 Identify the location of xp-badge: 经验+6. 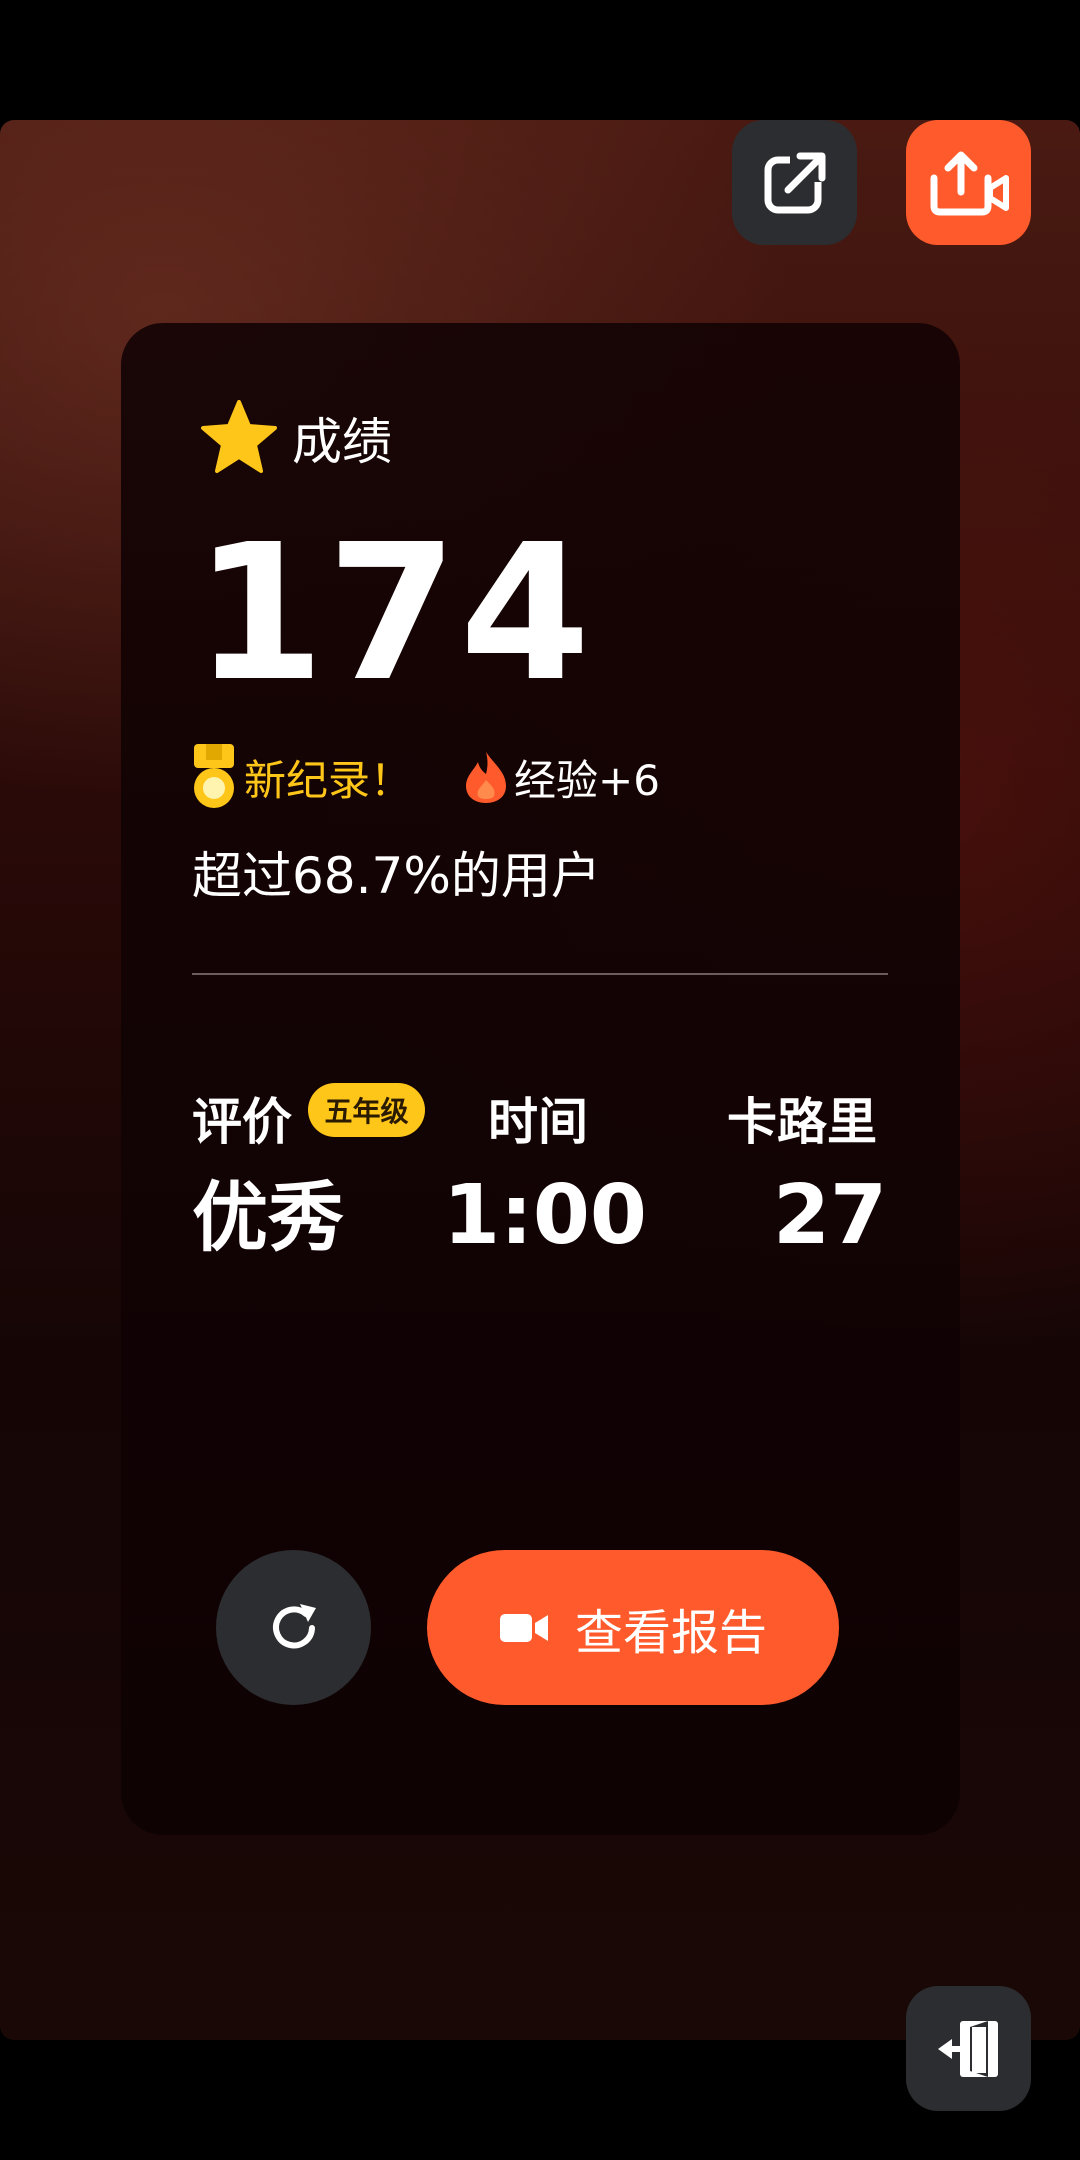
(562, 777).